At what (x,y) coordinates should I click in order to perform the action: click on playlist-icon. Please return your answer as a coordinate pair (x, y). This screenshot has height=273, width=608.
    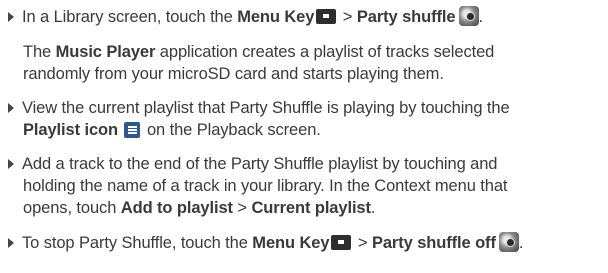
    Looking at the image, I should click on (132, 130).